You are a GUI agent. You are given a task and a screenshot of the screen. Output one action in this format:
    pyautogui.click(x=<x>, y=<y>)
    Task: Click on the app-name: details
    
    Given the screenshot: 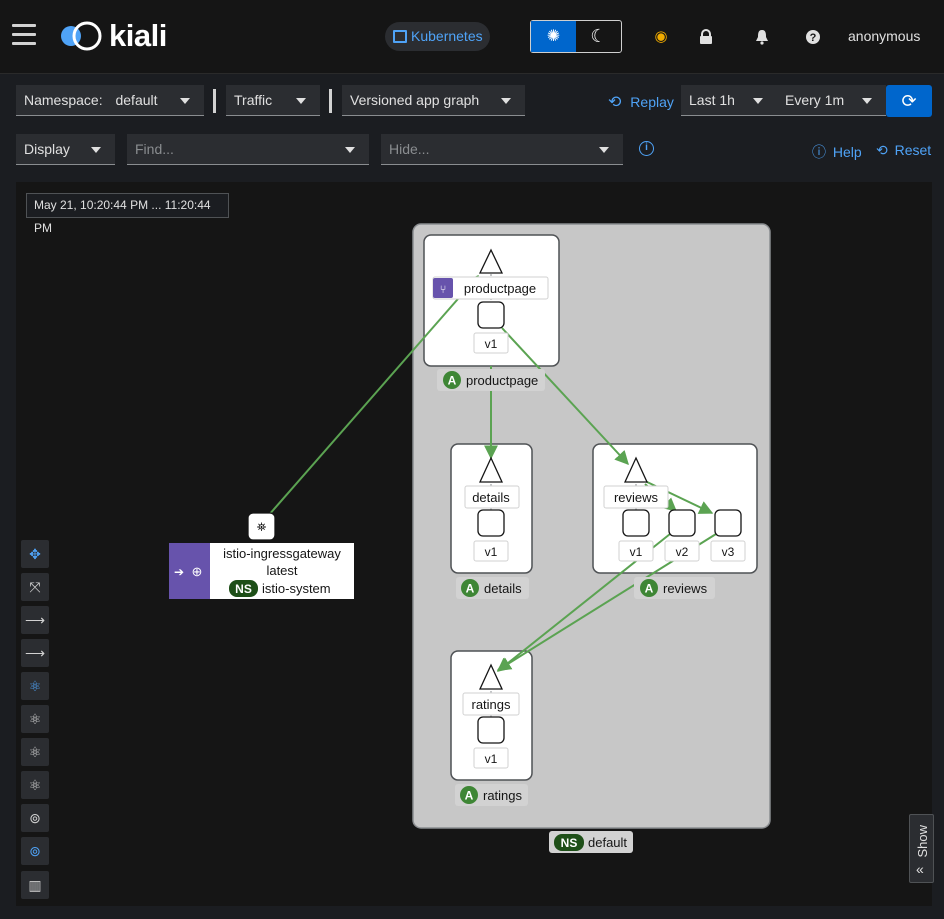 What is the action you would take?
    pyautogui.click(x=503, y=588)
    